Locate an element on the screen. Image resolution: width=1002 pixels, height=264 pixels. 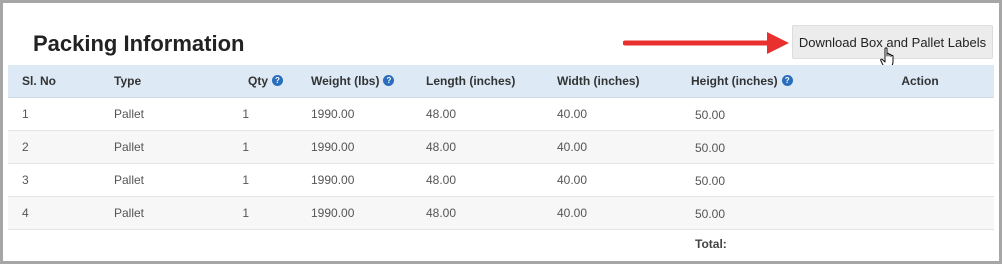
total-label: Total: is located at coordinates (711, 244).